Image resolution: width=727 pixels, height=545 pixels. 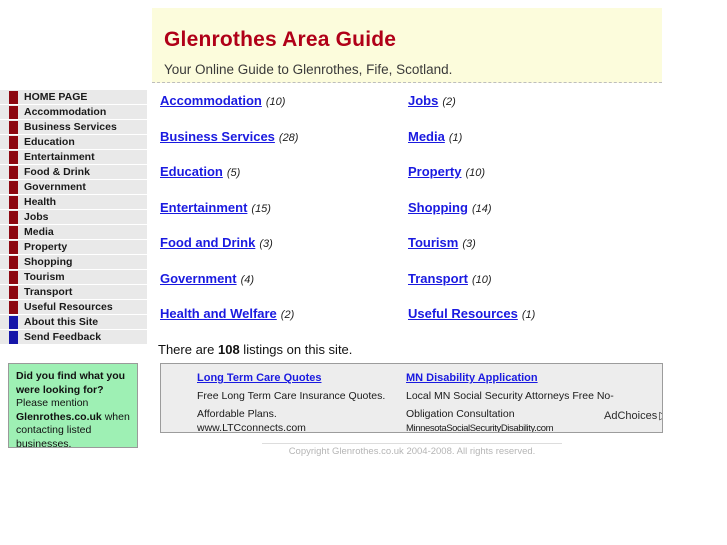 What do you see at coordinates (481, 208) in the screenshot?
I see `category-count: (14)` at bounding box center [481, 208].